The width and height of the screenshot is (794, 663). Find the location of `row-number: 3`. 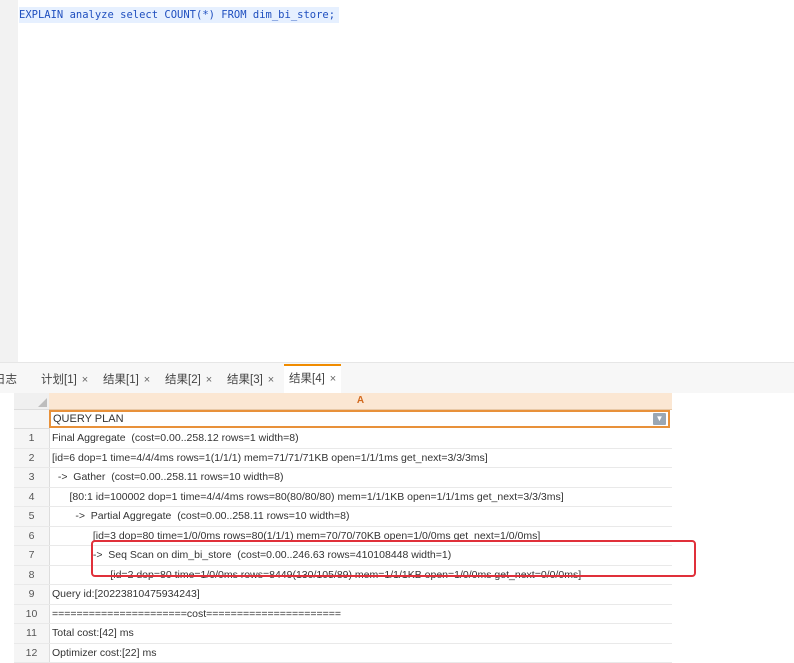

row-number: 3 is located at coordinates (32, 477).